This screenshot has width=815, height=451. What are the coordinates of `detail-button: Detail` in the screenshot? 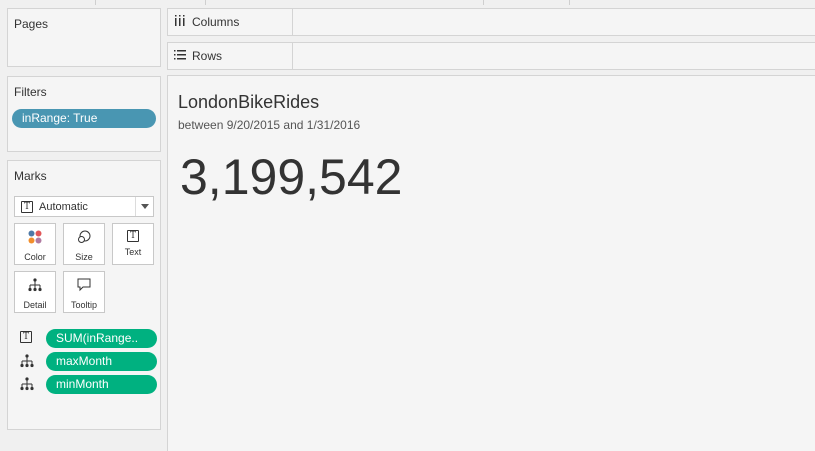 It's located at (35, 292).